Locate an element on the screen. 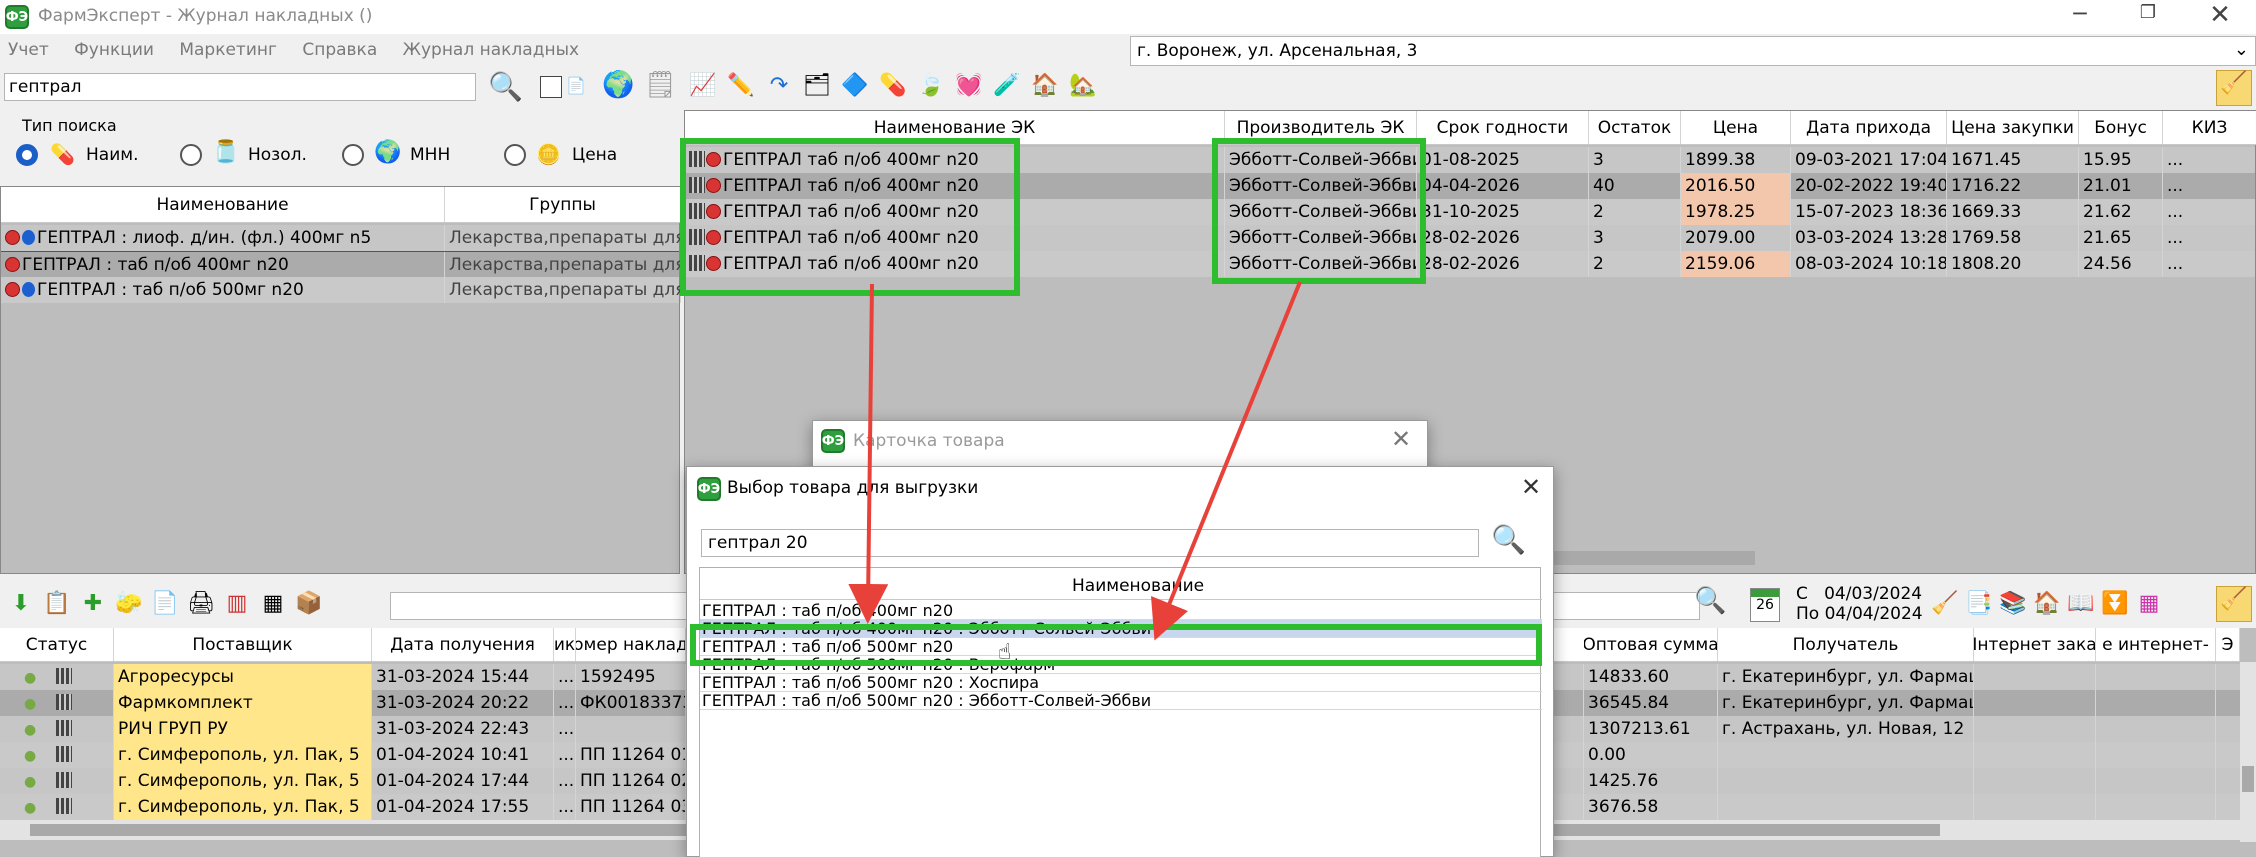  arrow-to-choice-name is located at coordinates (868, 453).